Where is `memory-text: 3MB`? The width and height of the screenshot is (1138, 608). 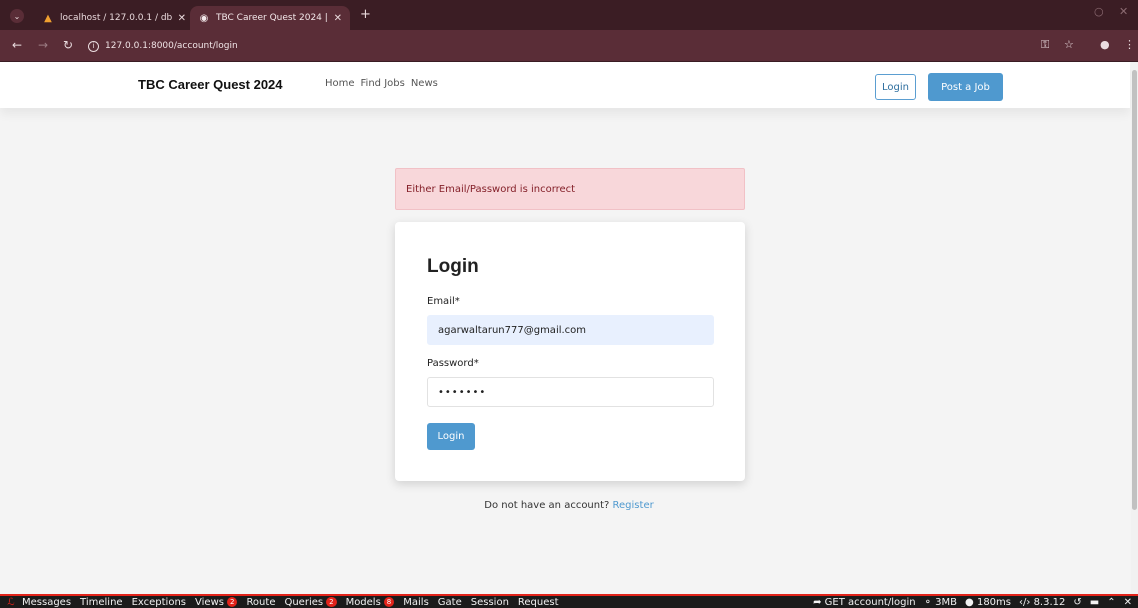
memory-text: 3MB is located at coordinates (946, 602).